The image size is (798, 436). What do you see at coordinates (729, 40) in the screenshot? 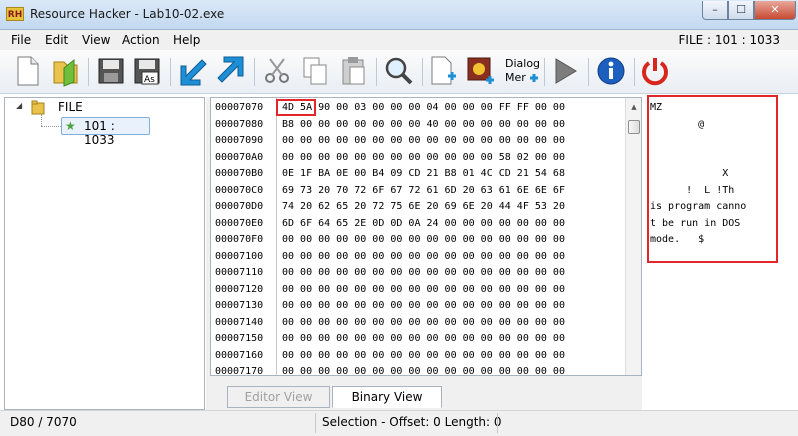
I see `resource-id-label: FILE : 101 : 1033` at bounding box center [729, 40].